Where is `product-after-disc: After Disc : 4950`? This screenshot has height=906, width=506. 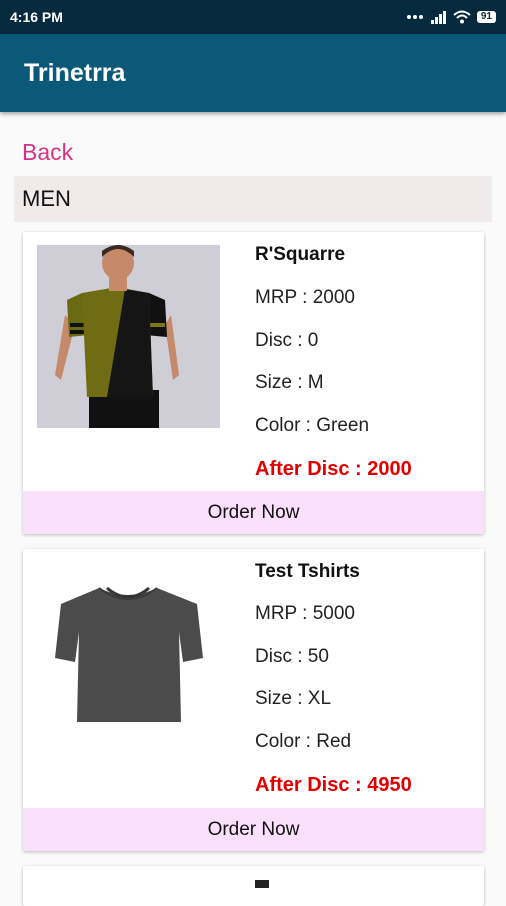 product-after-disc: After Disc : 4950 is located at coordinates (333, 785).